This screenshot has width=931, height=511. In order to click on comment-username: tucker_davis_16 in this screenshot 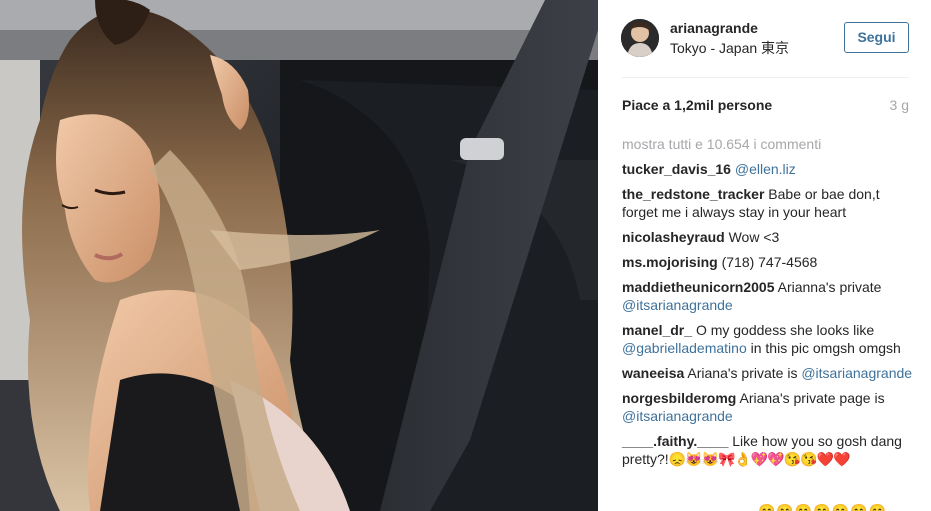, I will do `click(676, 169)`.